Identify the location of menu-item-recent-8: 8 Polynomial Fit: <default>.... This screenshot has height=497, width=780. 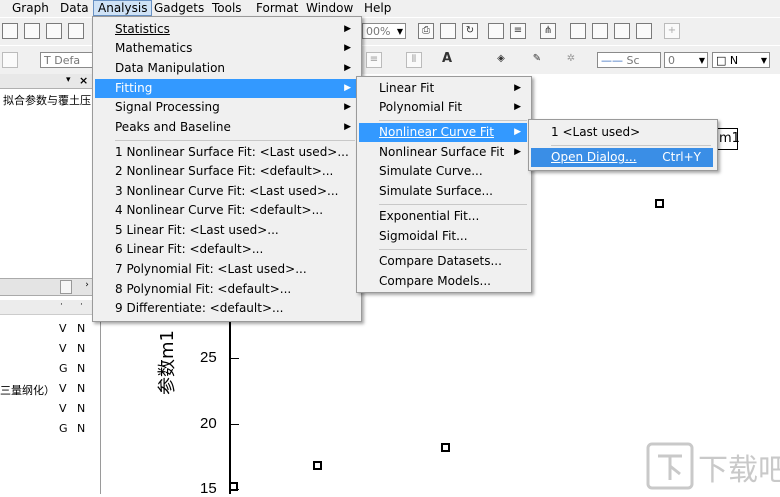
(226, 289).